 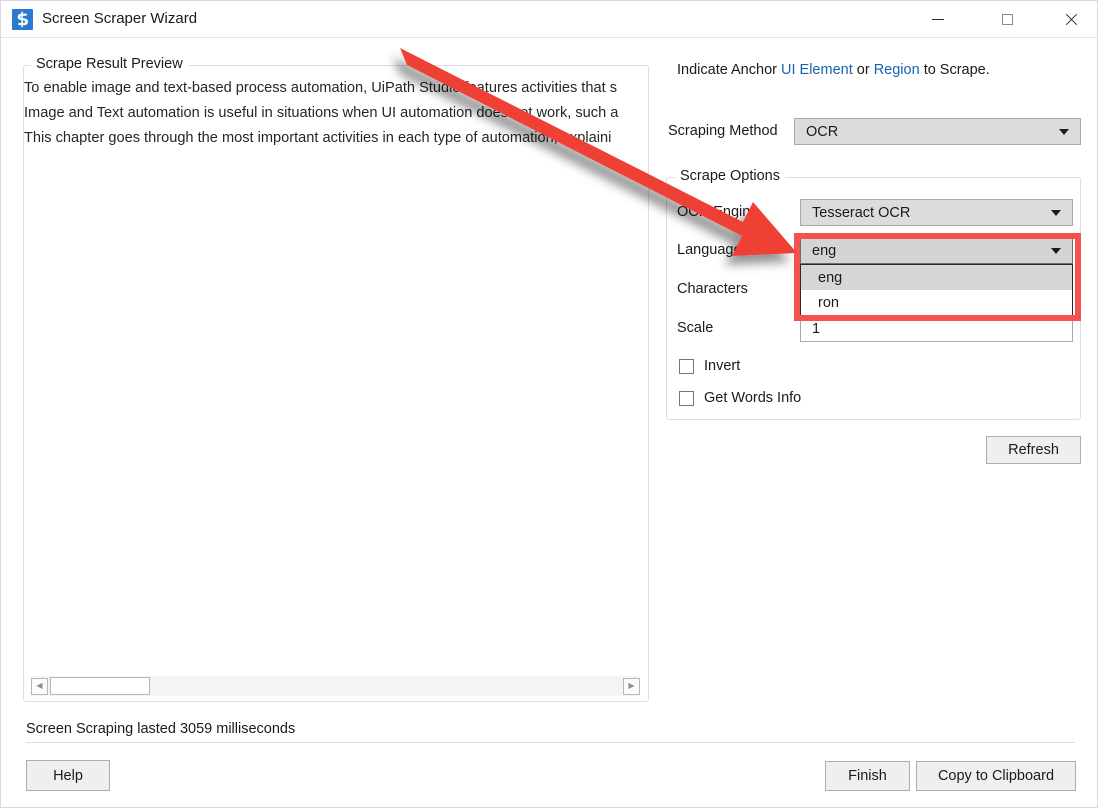 I want to click on ocr-engine-value: Tesseract OCR, so click(x=861, y=212).